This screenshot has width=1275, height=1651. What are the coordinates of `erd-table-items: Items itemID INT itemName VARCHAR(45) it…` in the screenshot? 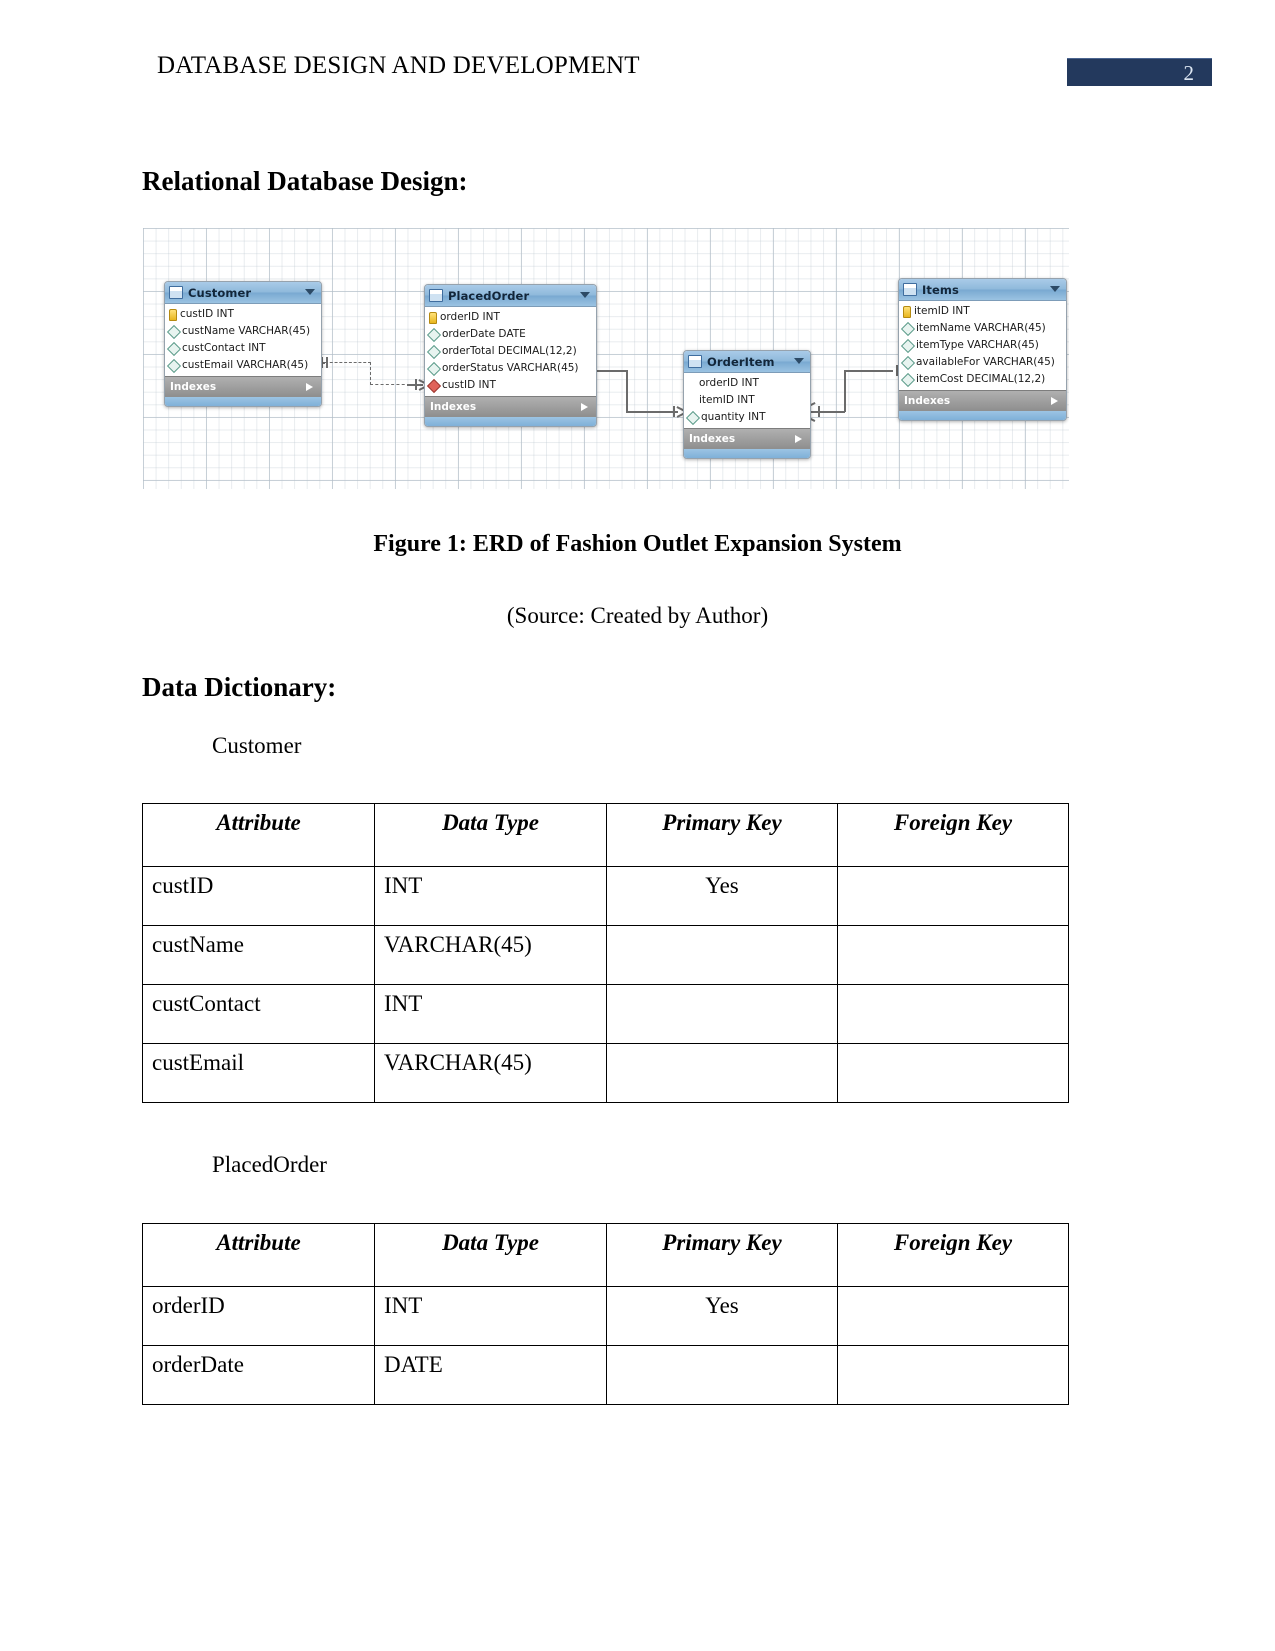 It's located at (982, 349).